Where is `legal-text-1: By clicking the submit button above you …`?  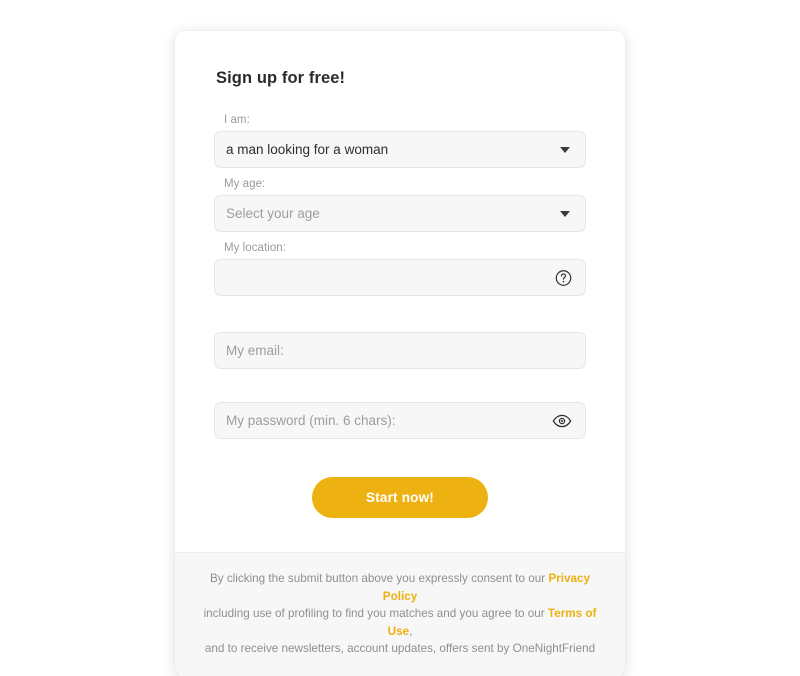 legal-text-1: By clicking the submit button above you … is located at coordinates (379, 578).